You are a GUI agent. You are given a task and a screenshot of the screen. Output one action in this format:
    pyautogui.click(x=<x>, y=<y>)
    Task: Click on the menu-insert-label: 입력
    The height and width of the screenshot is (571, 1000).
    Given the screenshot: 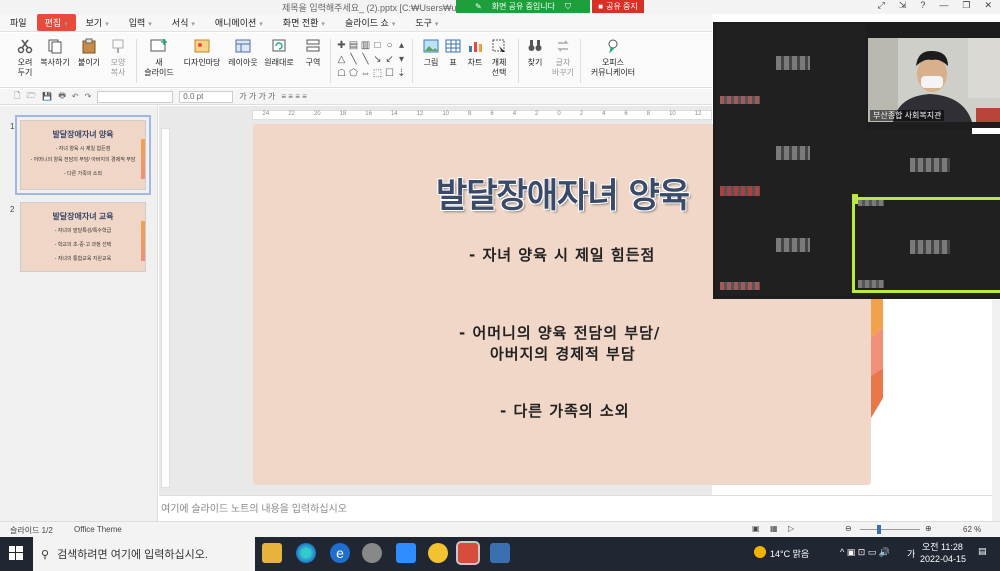 What is the action you would take?
    pyautogui.click(x=137, y=23)
    